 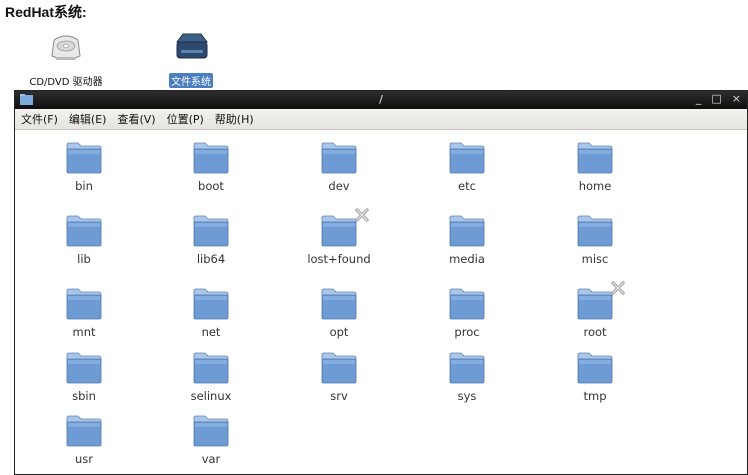 I want to click on window-title: /, so click(x=381, y=99).